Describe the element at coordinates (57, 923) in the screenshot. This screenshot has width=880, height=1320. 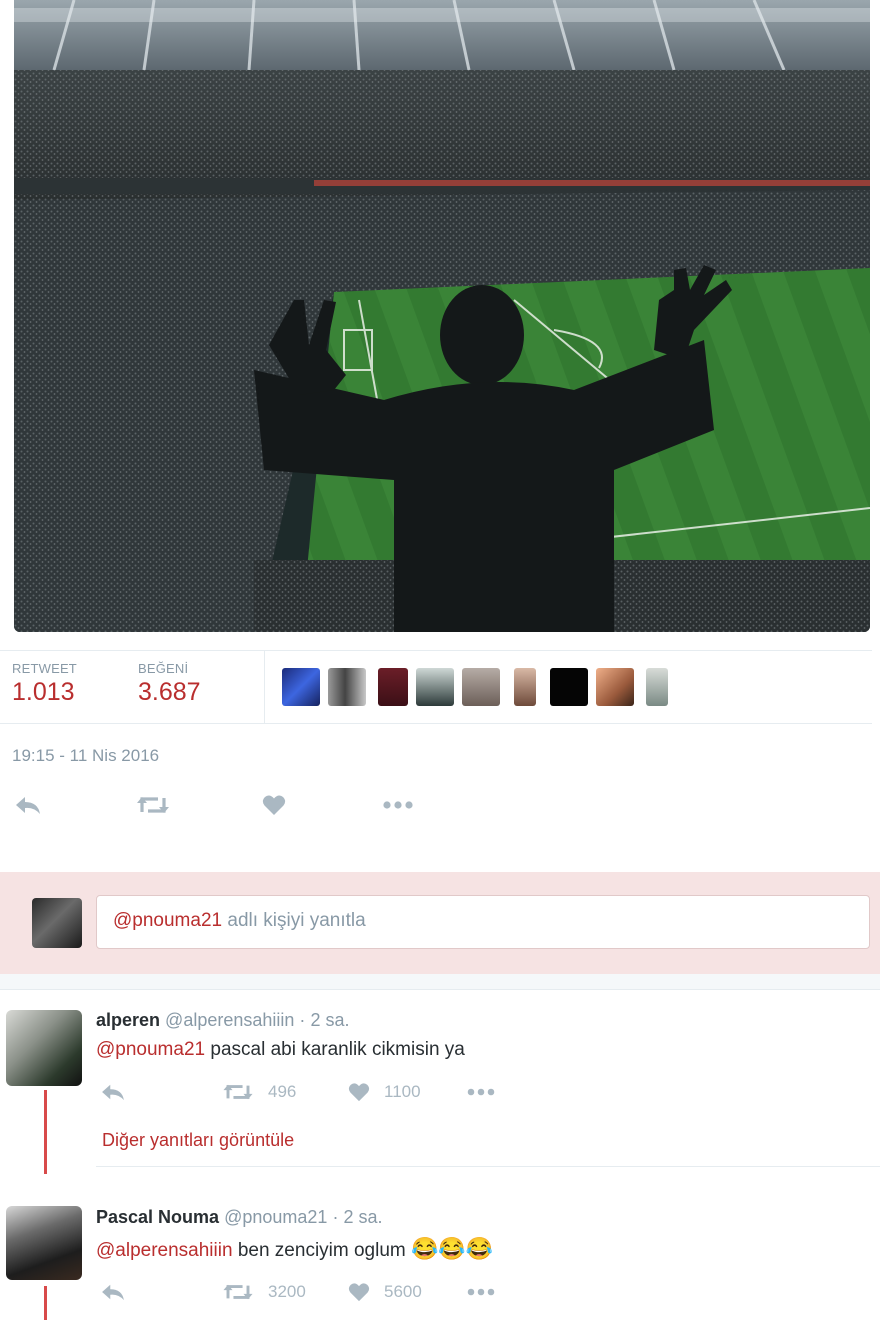
I see `current-user-avatar` at that location.